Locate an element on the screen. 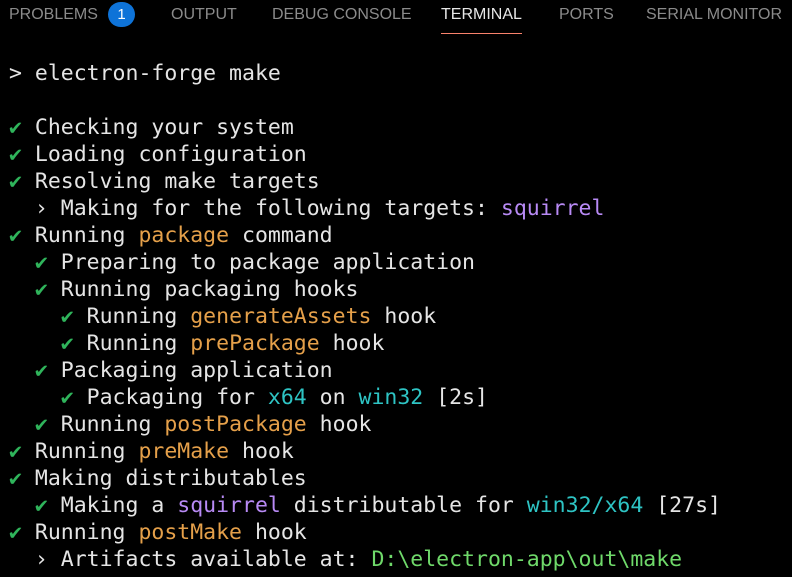  terminal-text: D:\electron-app\out\make is located at coordinates (527, 559).